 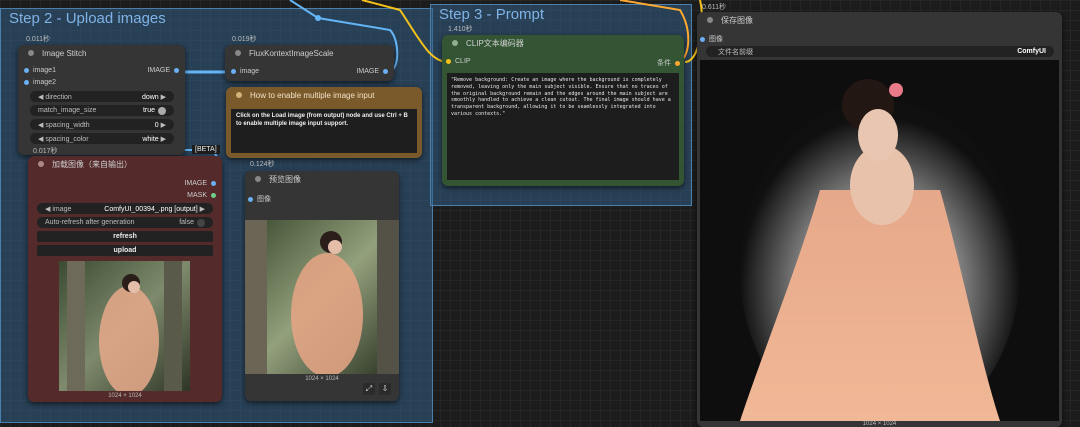 I want to click on load-image-image-output: IMAGE, so click(x=200, y=183).